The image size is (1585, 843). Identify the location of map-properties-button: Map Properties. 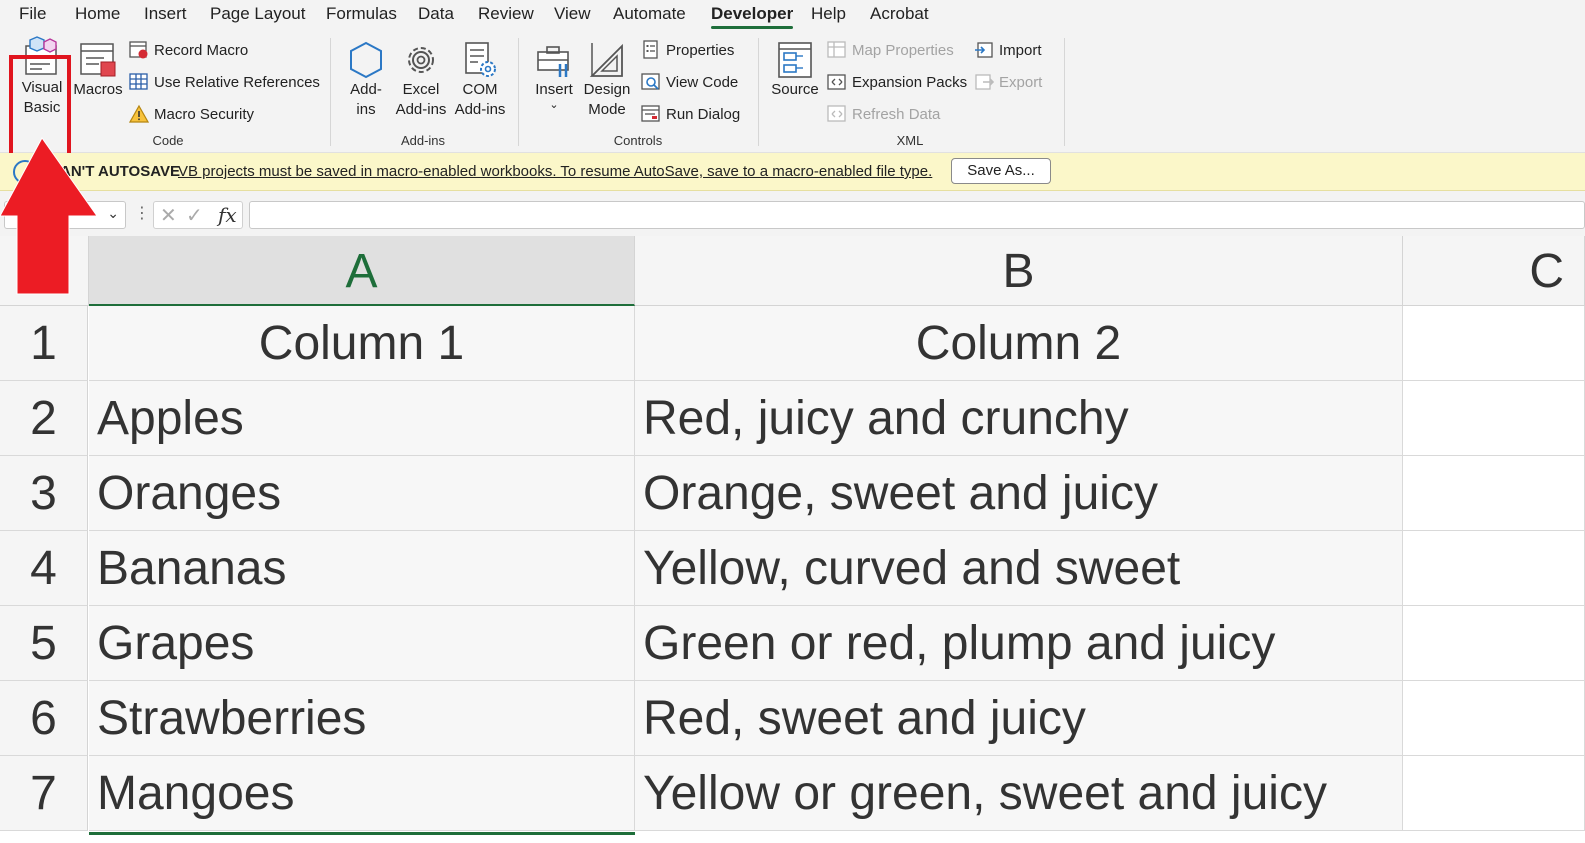
(890, 50).